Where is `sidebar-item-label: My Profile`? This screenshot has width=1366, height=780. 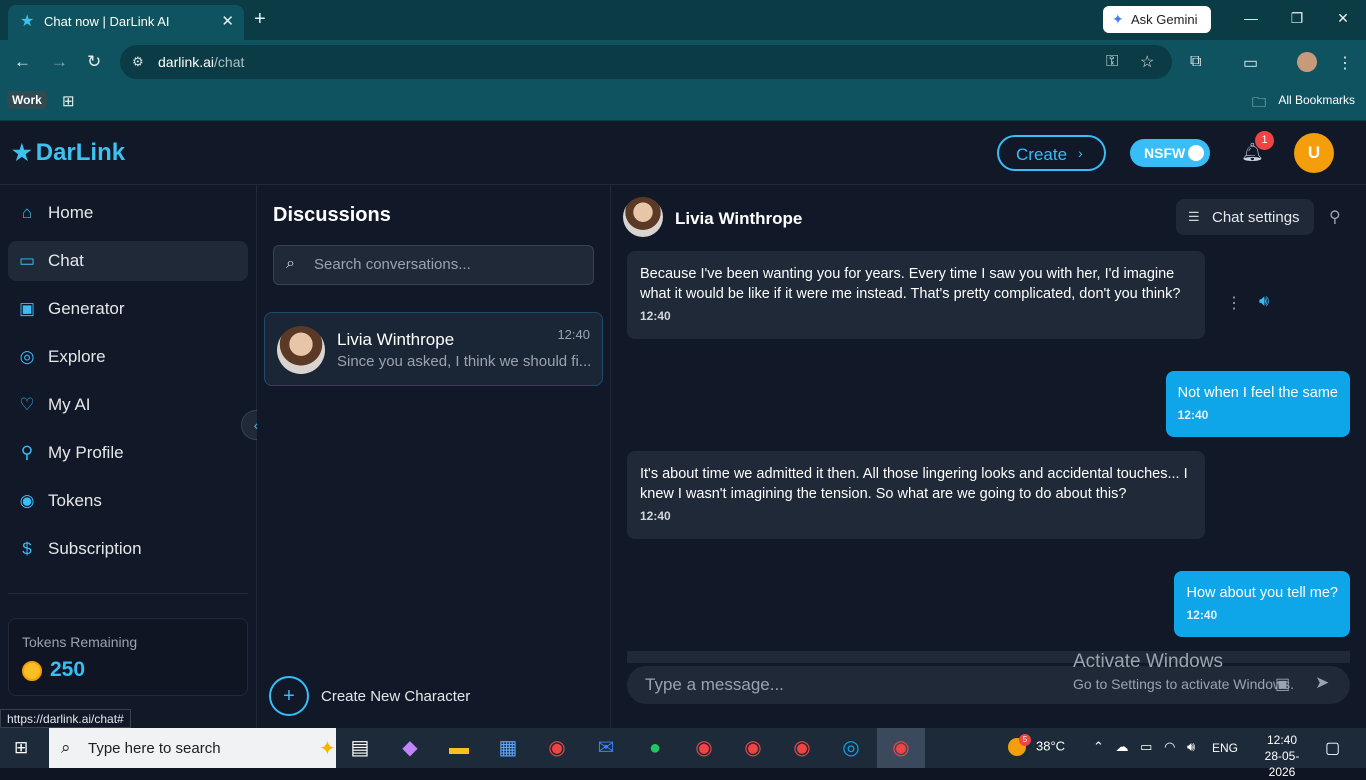 sidebar-item-label: My Profile is located at coordinates (86, 452).